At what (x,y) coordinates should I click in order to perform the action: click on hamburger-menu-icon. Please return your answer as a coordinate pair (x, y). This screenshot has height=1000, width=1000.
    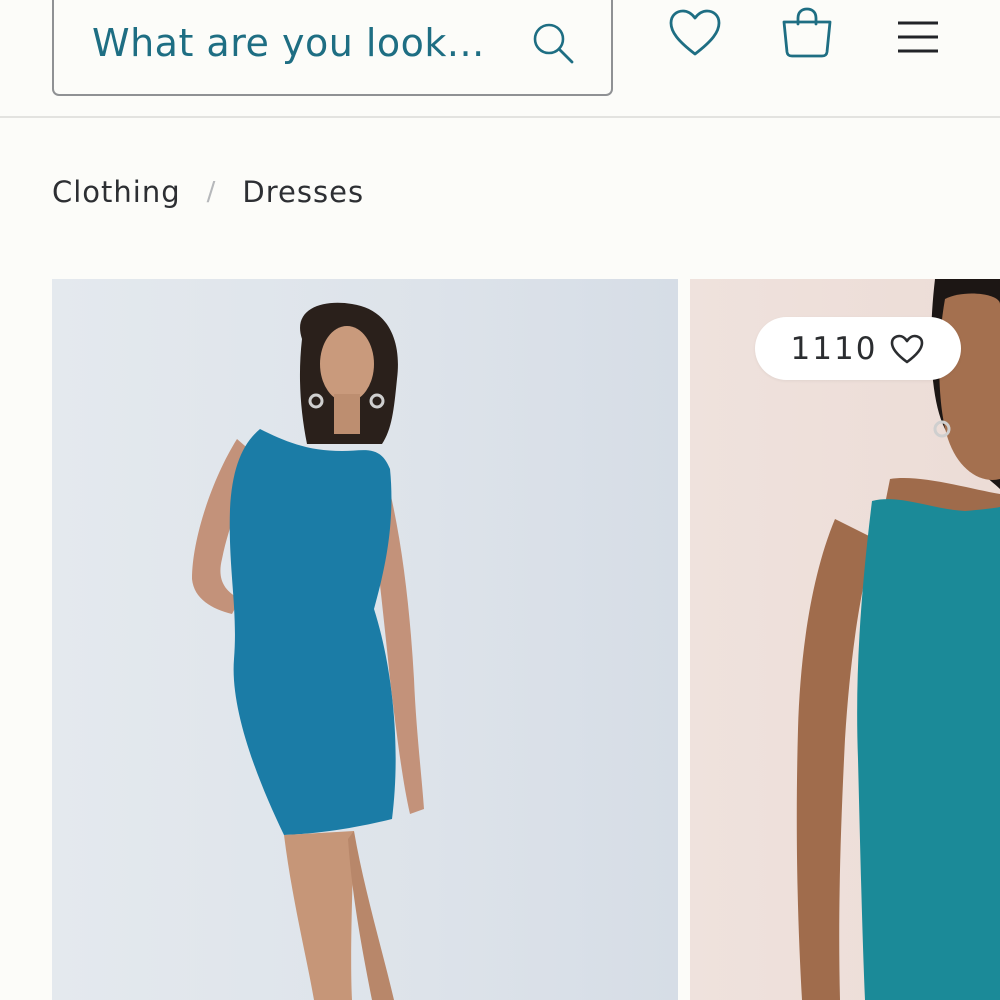
    Looking at the image, I should click on (918, 37).